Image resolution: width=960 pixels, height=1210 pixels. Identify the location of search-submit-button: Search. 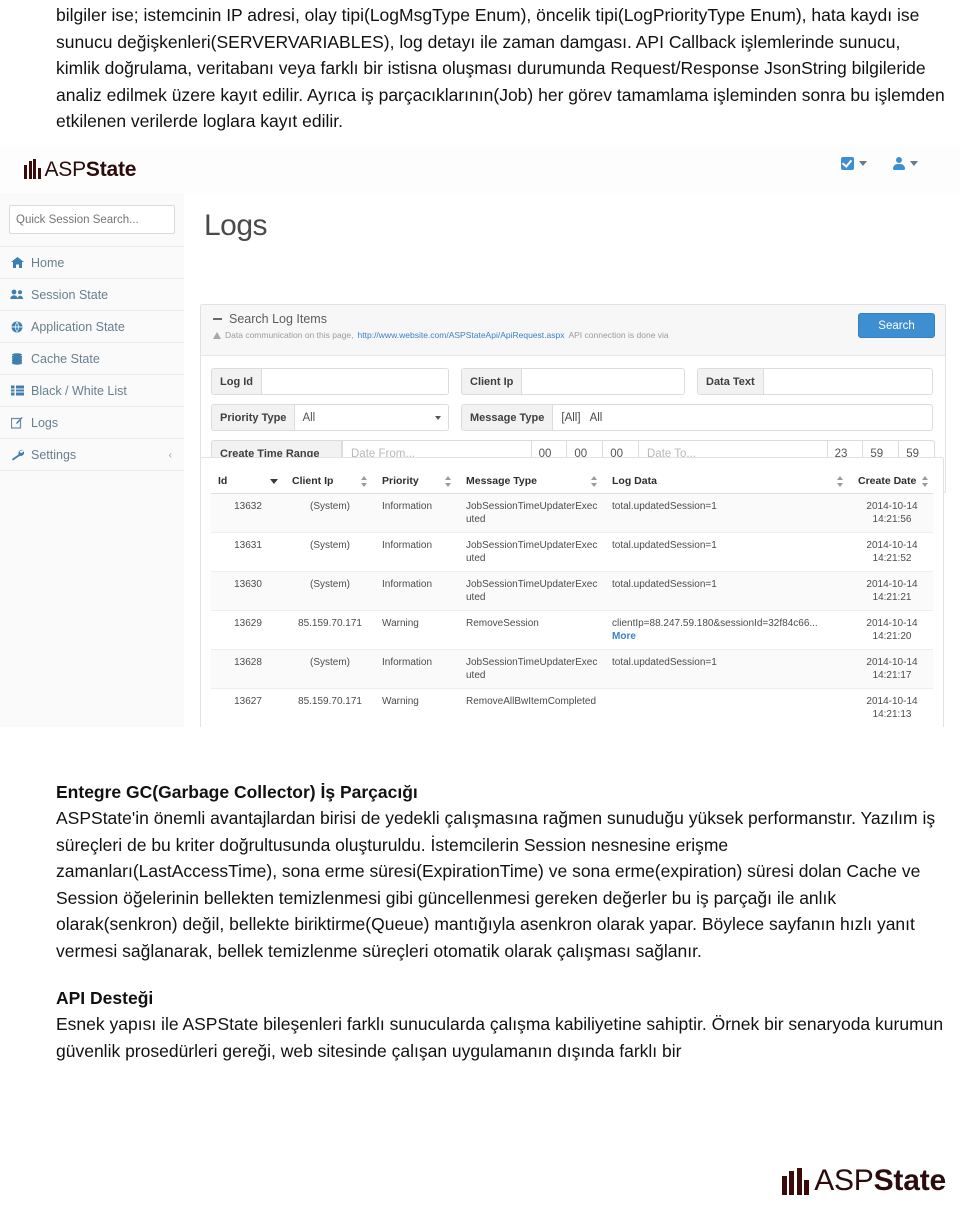
(896, 325).